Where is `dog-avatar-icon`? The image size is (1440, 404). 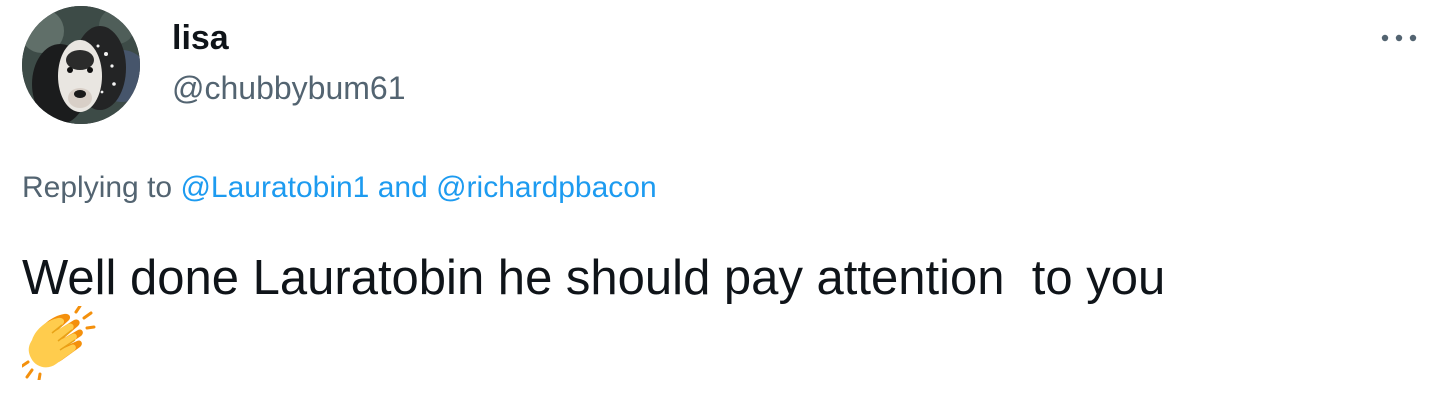 dog-avatar-icon is located at coordinates (81, 65).